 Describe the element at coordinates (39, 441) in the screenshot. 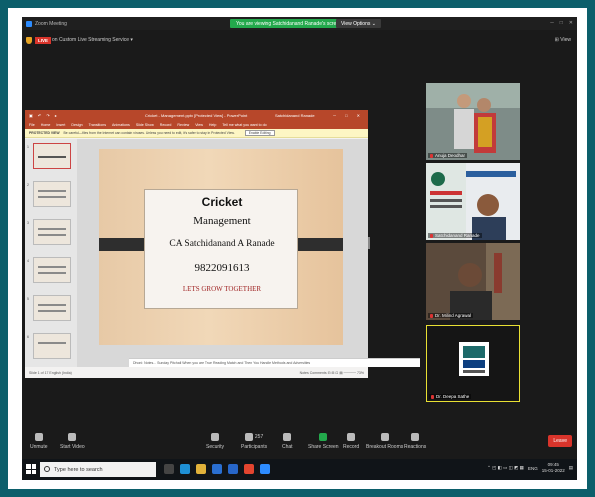

I see `unmute-button: Unmute` at that location.